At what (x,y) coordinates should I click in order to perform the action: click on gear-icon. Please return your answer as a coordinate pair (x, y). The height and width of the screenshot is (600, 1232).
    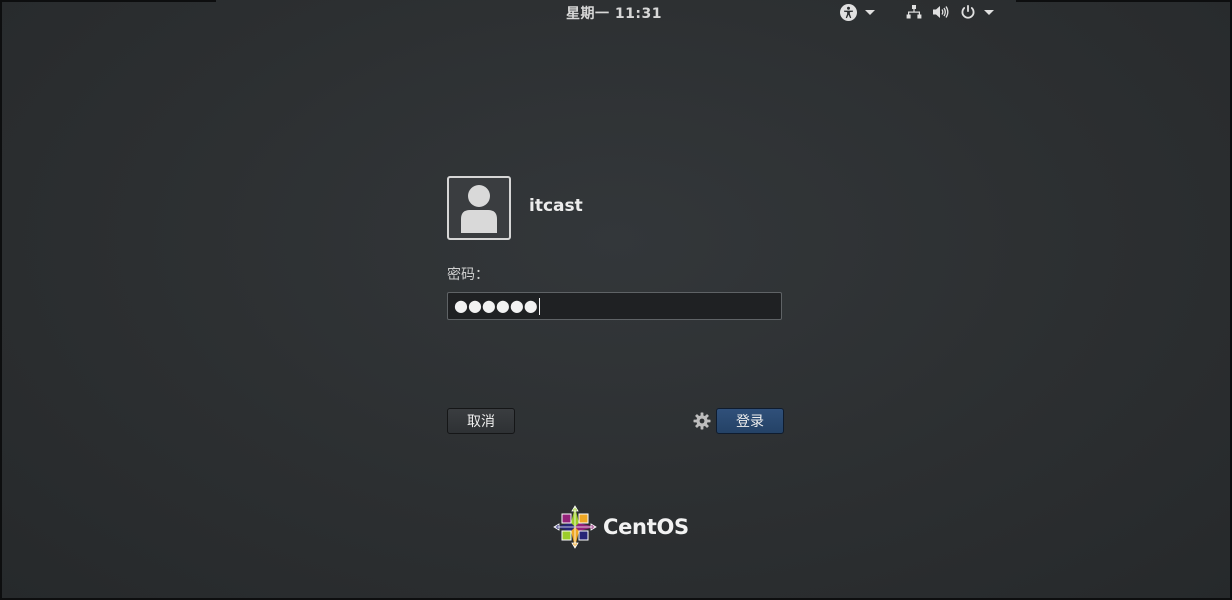
    Looking at the image, I should click on (702, 421).